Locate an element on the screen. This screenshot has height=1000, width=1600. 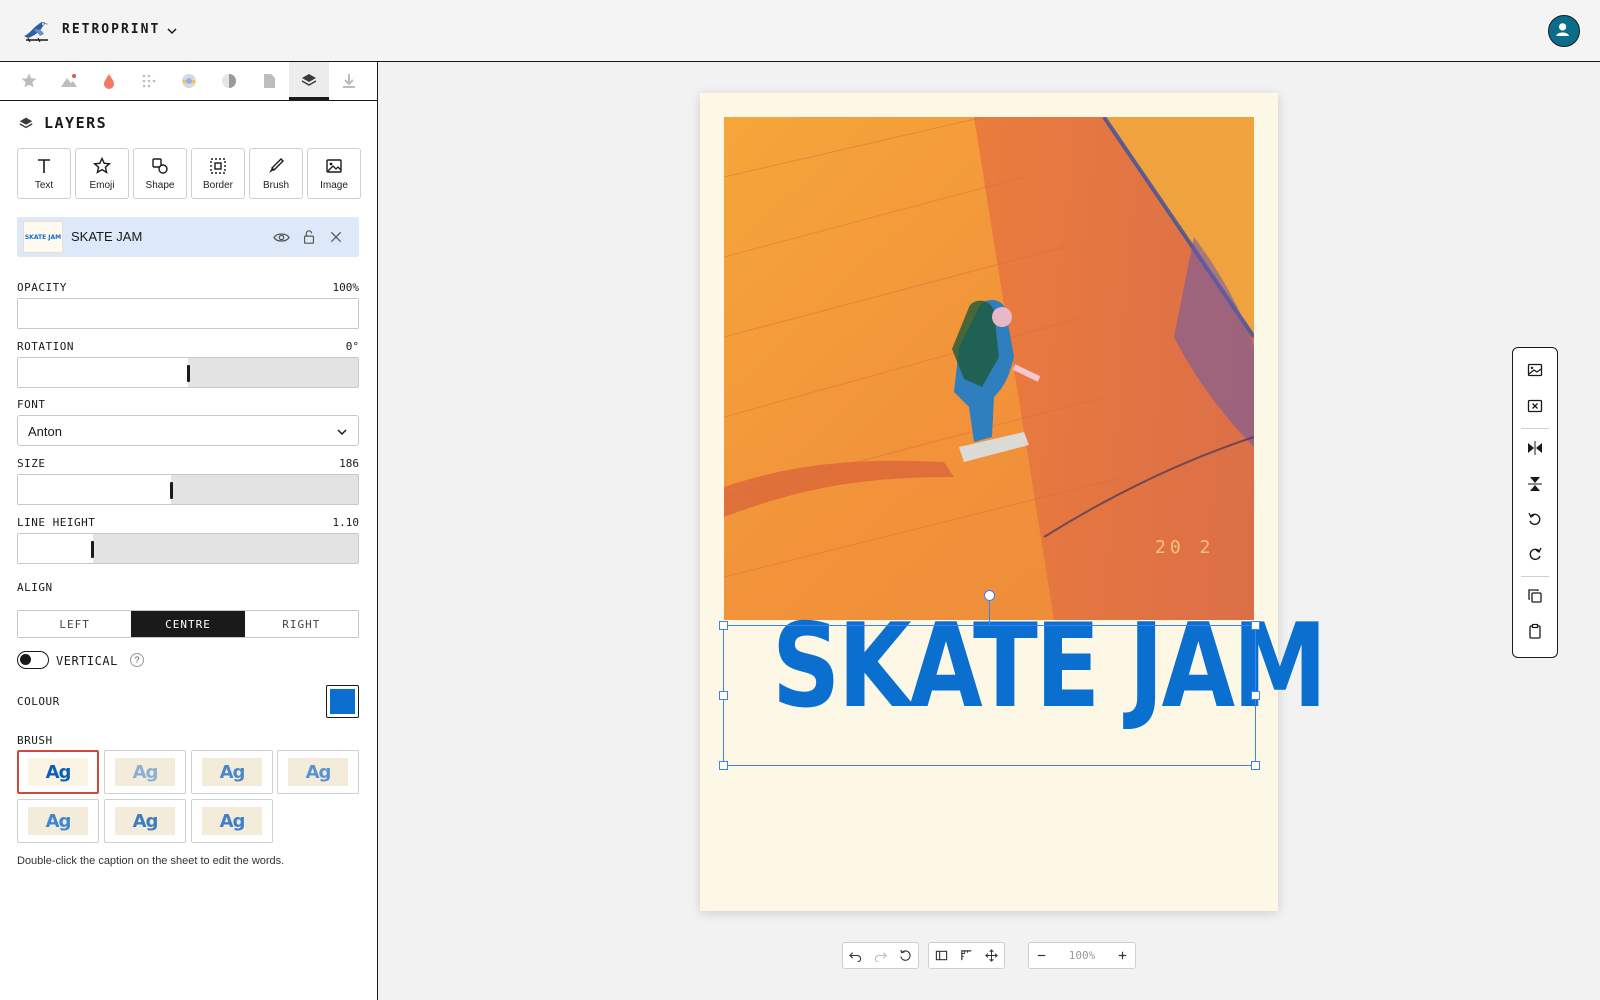
align-label: ALIGN is located at coordinates (35, 587).